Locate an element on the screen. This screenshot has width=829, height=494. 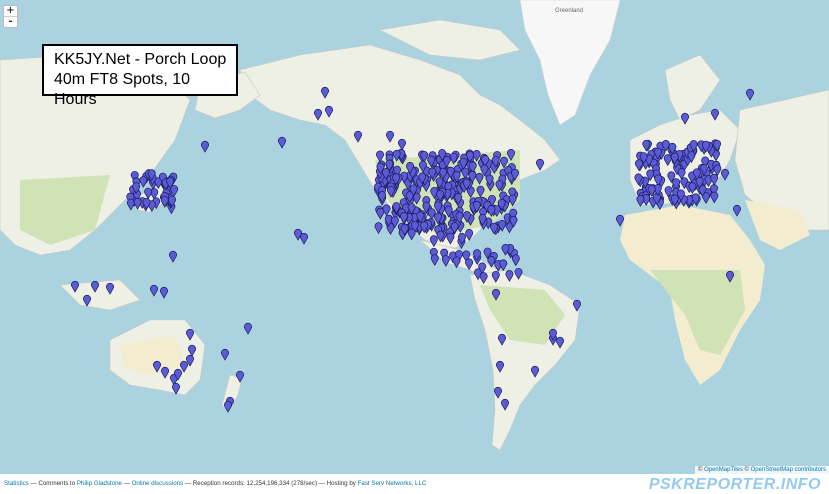
zoom-in-button: + is located at coordinates (10, 11).